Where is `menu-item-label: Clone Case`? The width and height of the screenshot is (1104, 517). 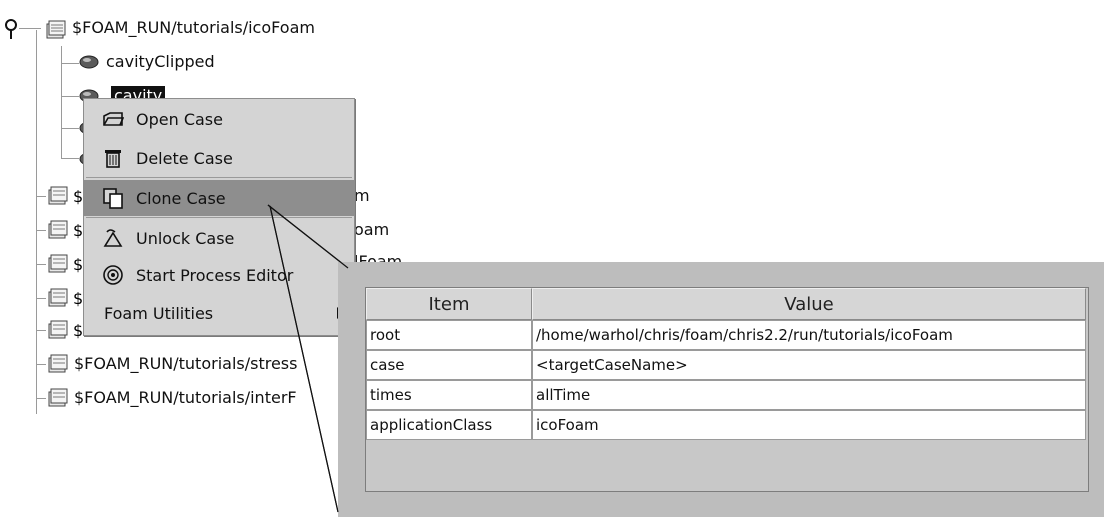
menu-item-label: Clone Case is located at coordinates (181, 198).